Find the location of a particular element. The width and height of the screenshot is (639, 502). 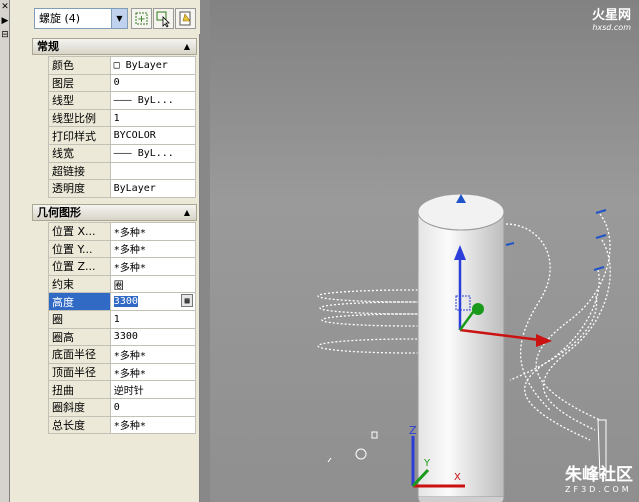

property-value: BYCOLOR is located at coordinates (153, 135).